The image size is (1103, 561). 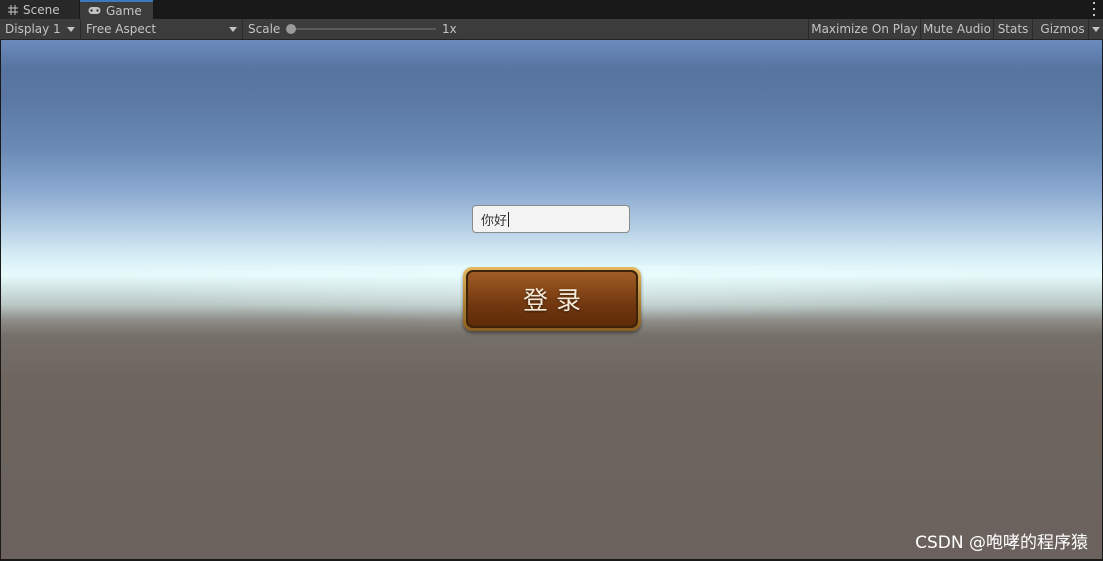 I want to click on tab-scene-label: Scene, so click(x=41, y=9).